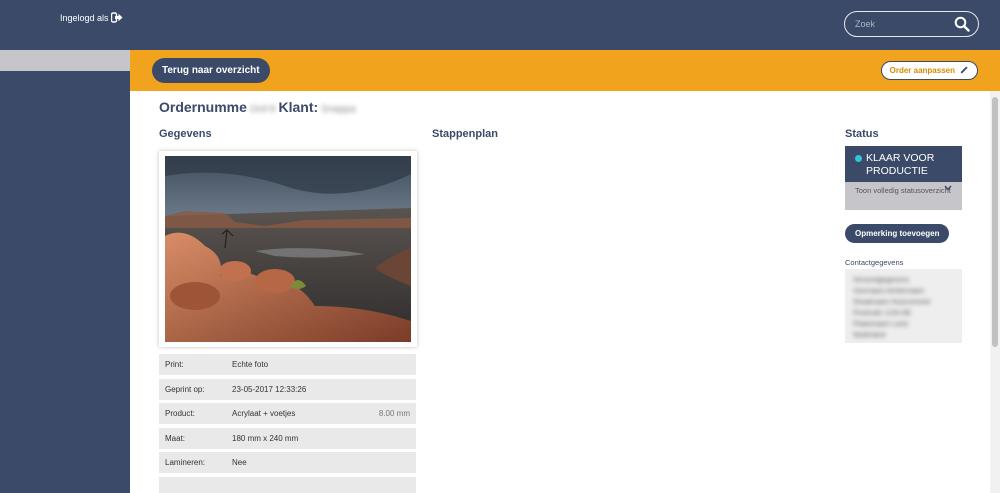  I want to click on detail-row-print: Print: Echte foto, so click(287, 364).